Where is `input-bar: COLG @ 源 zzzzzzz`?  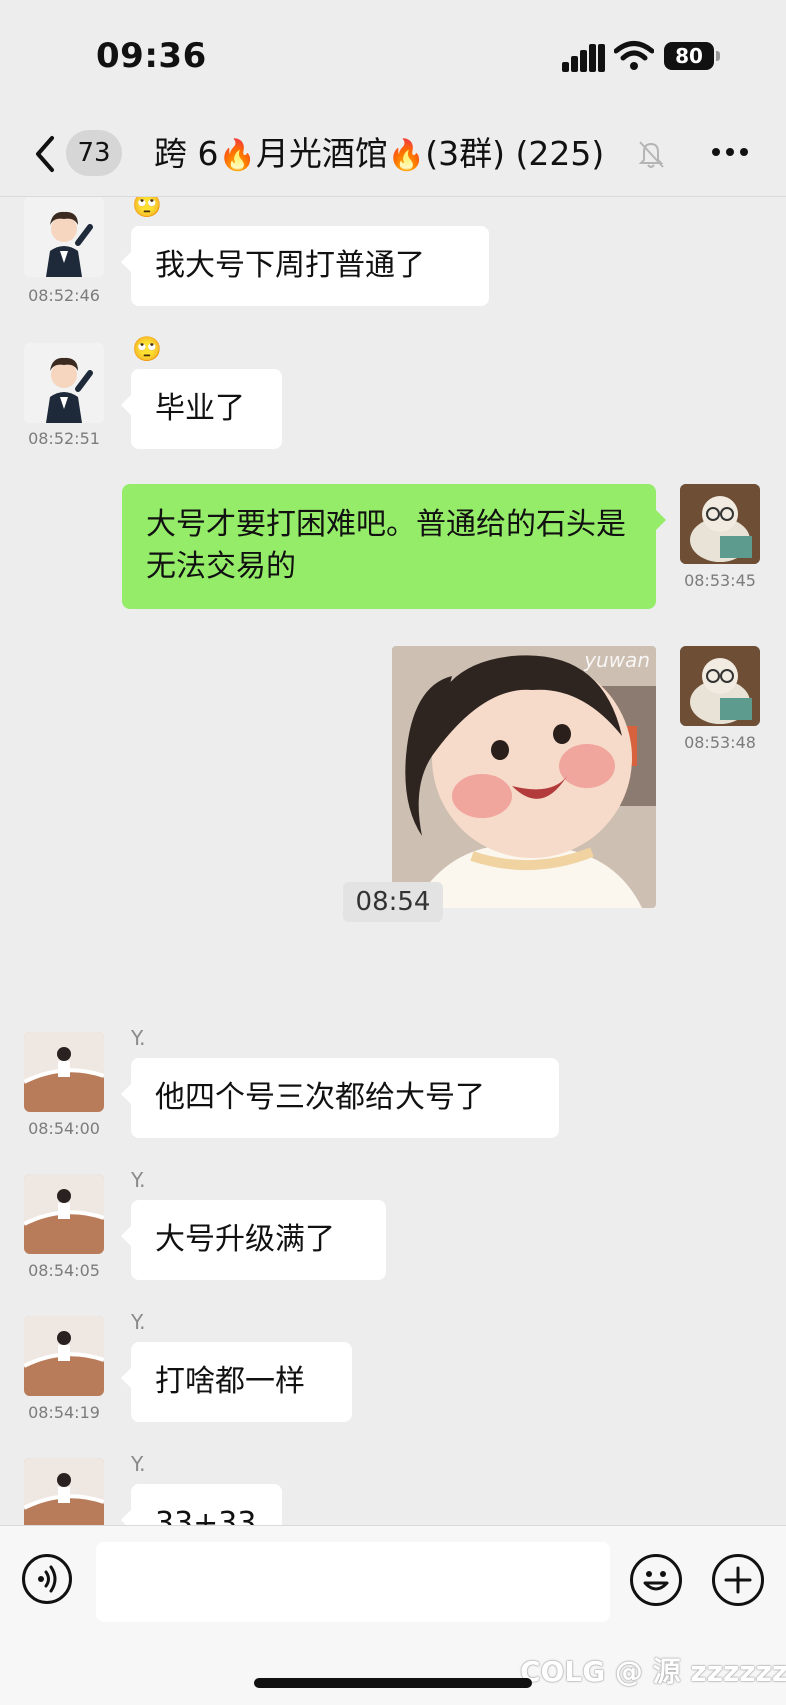 input-bar: COLG @ 源 zzzzzzz is located at coordinates (393, 1615).